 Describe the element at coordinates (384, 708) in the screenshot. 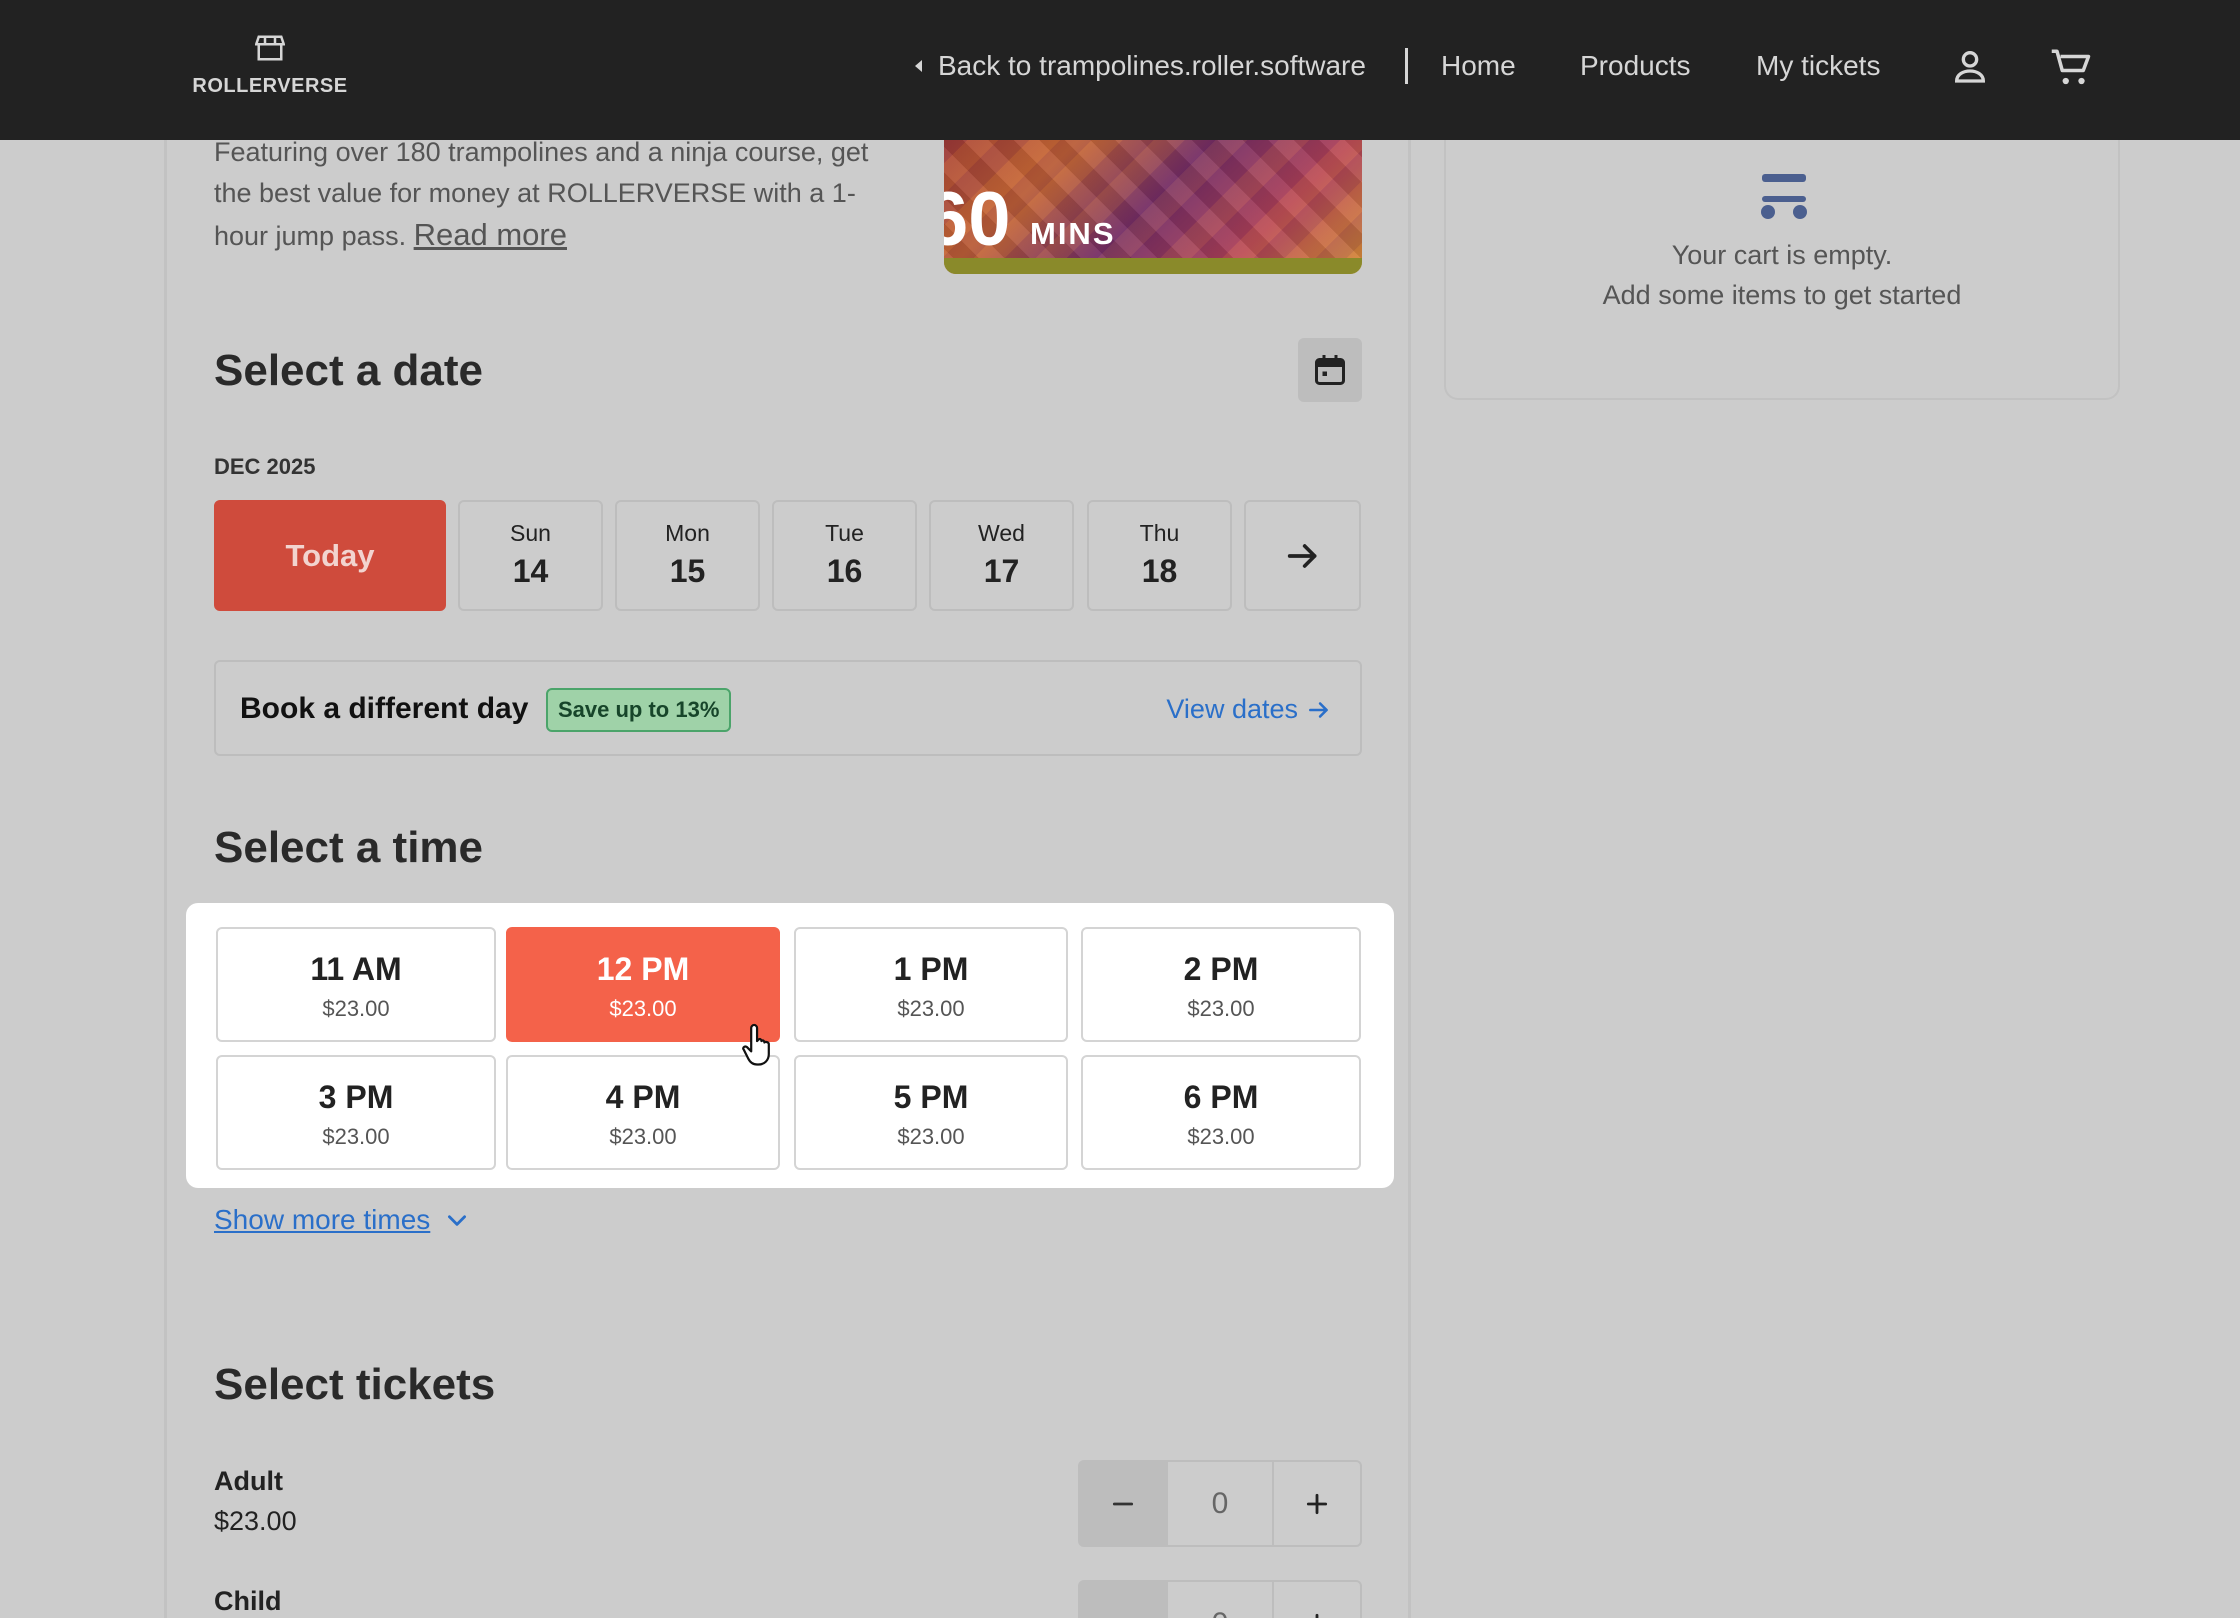

I see `different-day-label: Book a different day` at that location.